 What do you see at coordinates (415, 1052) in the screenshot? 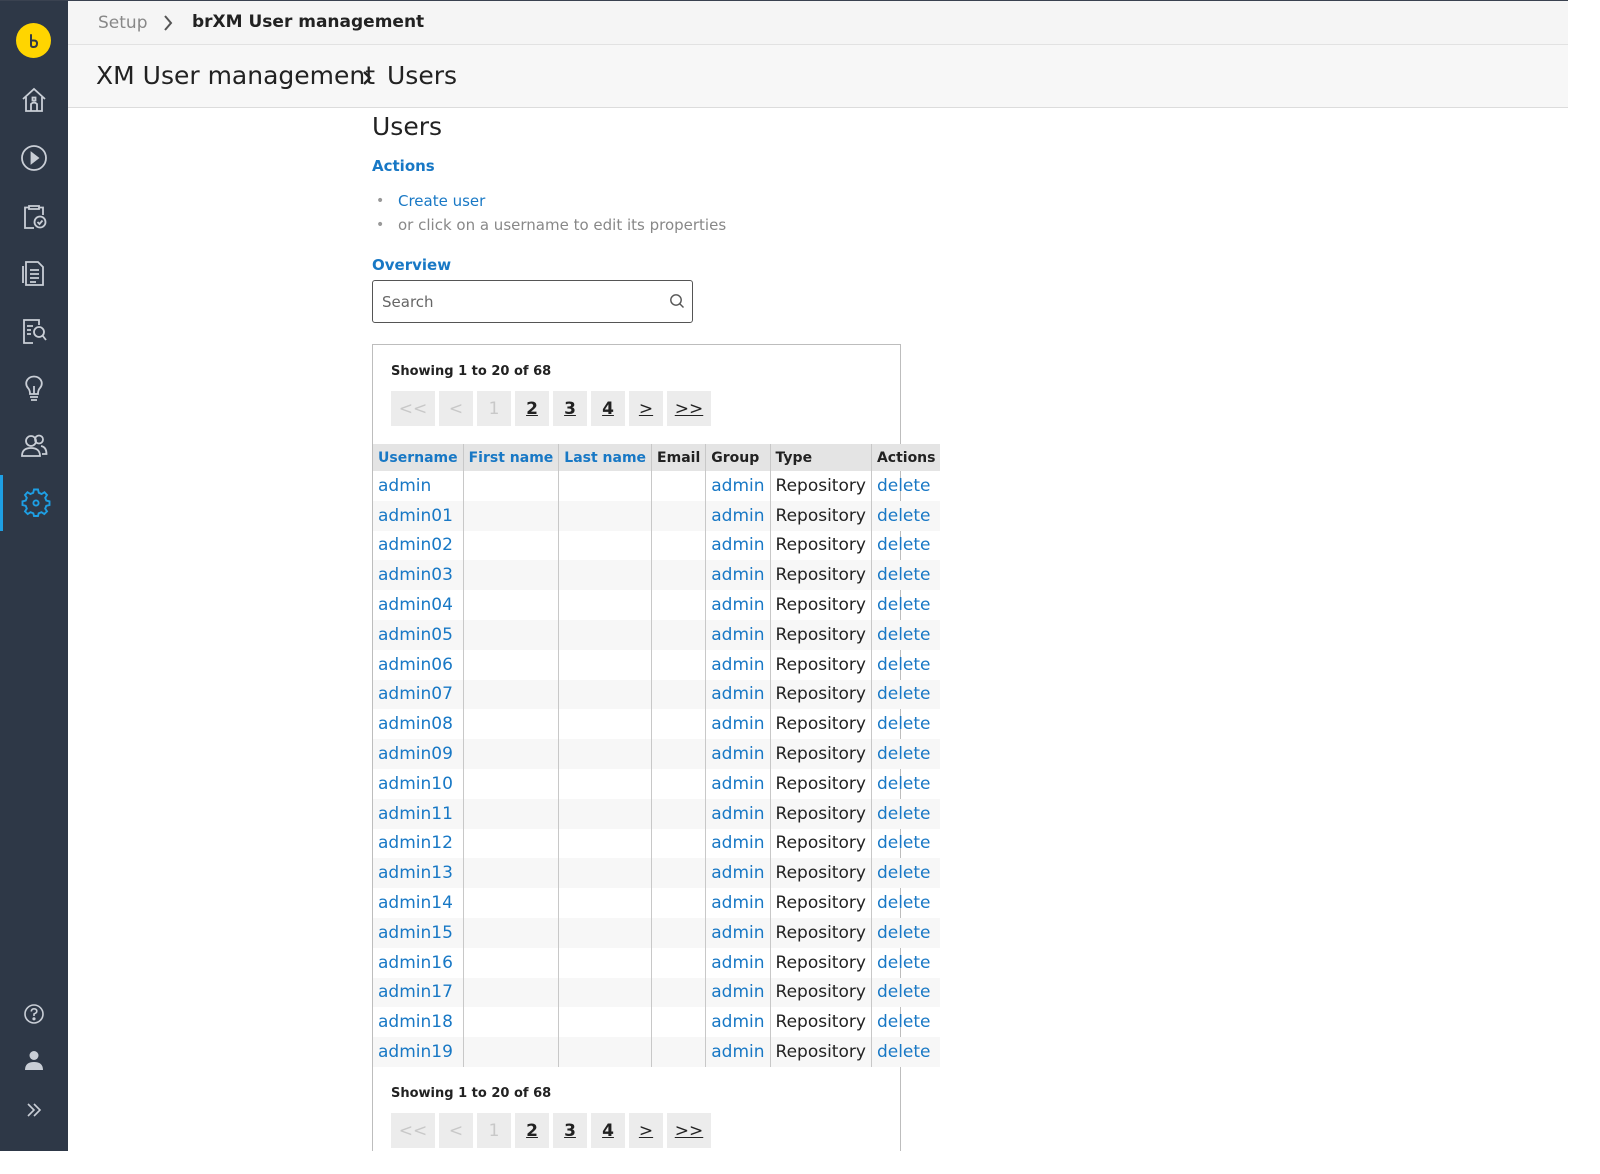
I see `username-link: admin19` at bounding box center [415, 1052].